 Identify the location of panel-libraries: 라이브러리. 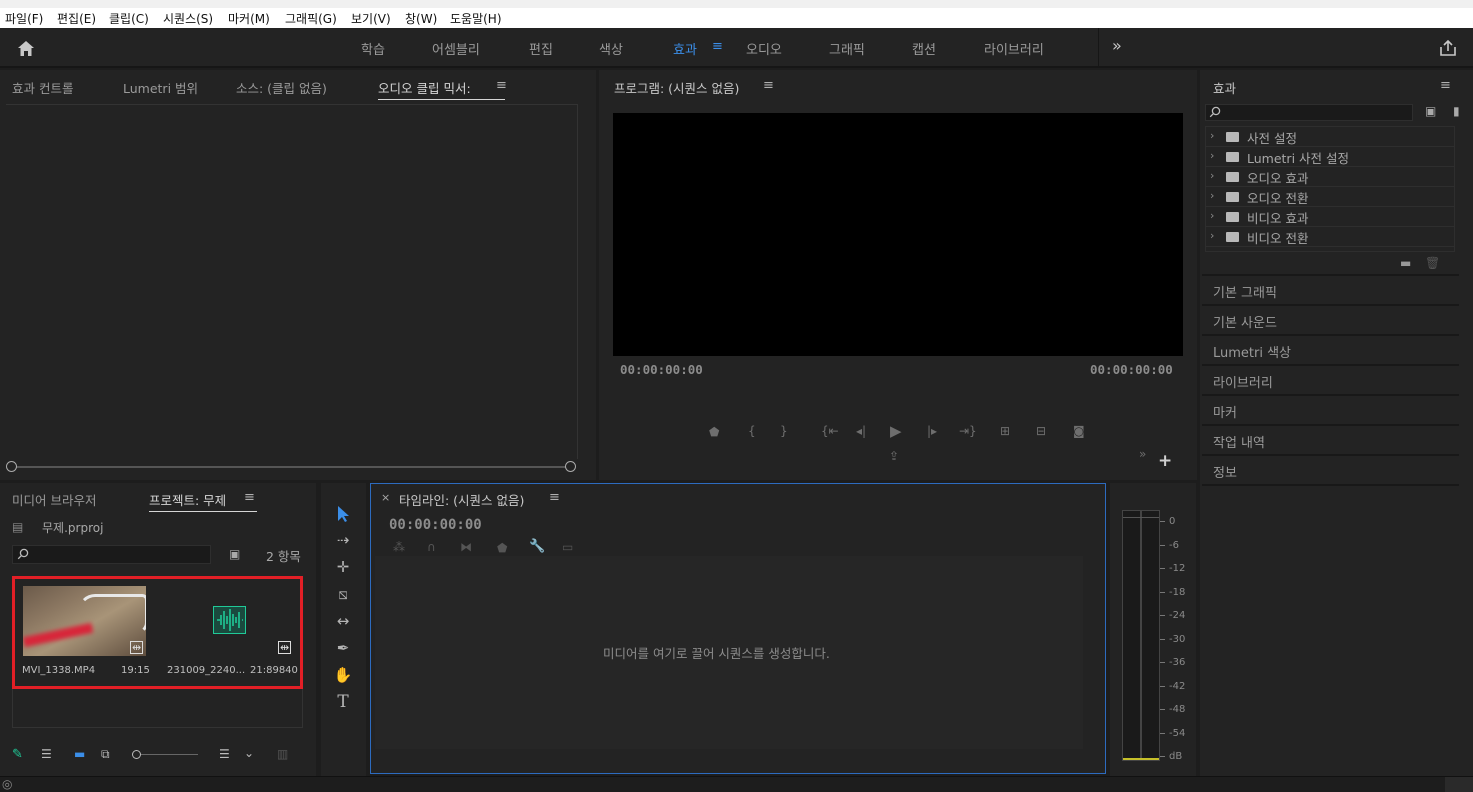
(1330, 381).